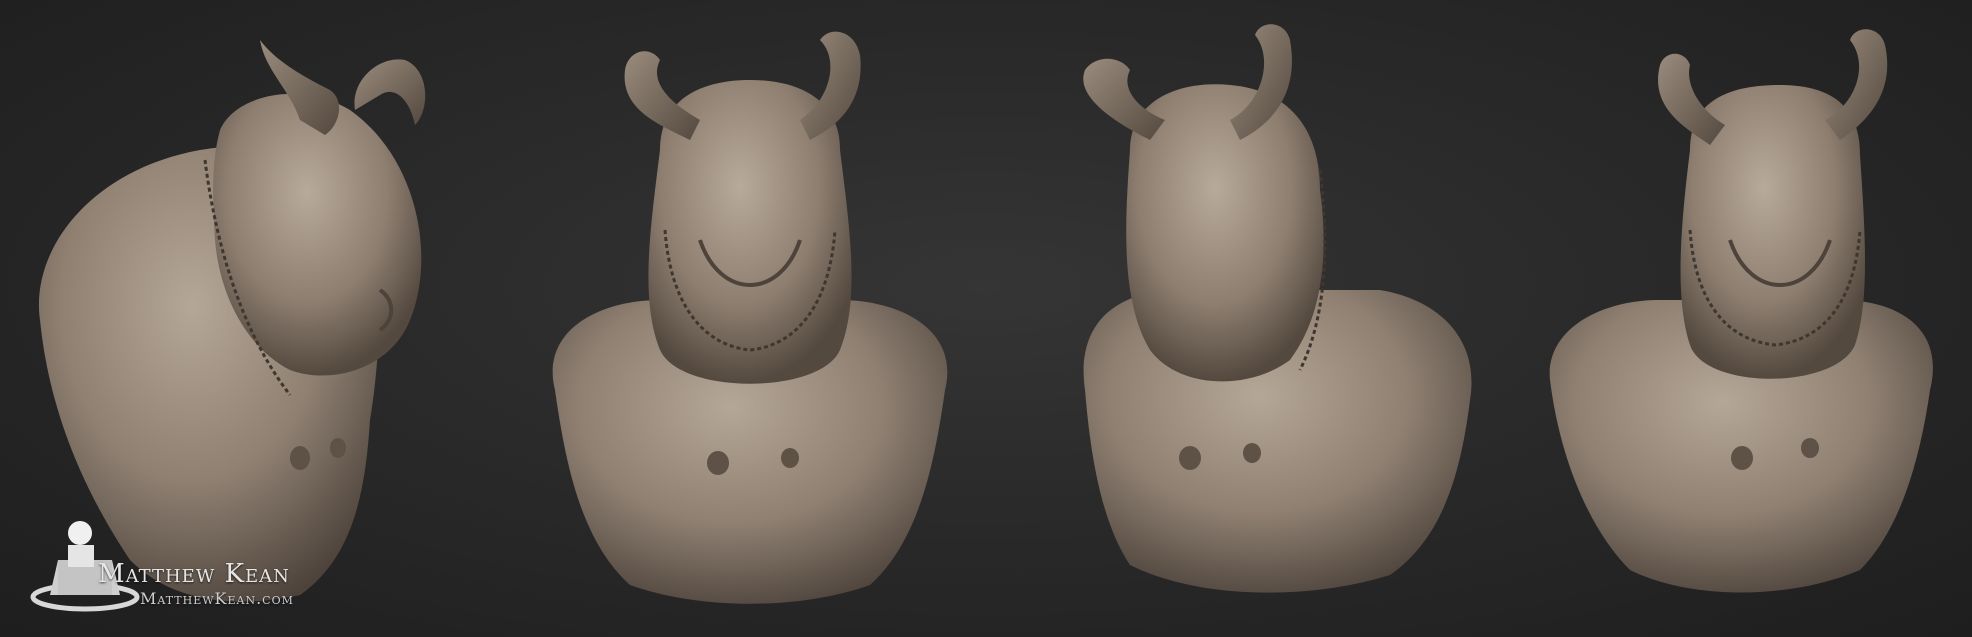 This screenshot has height=637, width=1972. I want to click on watermark: Matthew Kean MatthewKean.com, so click(180, 570).